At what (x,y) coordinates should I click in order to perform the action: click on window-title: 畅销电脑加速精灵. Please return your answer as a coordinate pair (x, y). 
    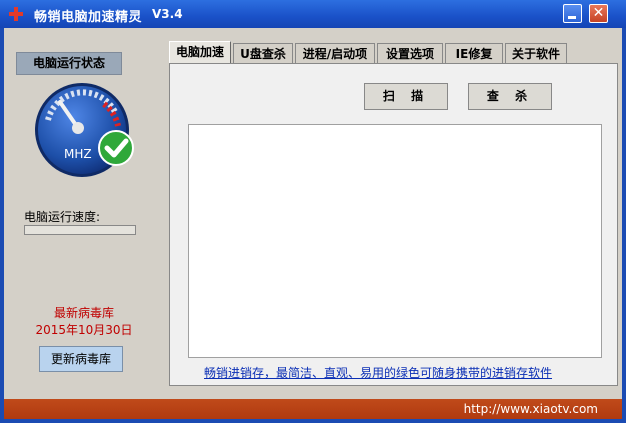
    Looking at the image, I should click on (88, 17).